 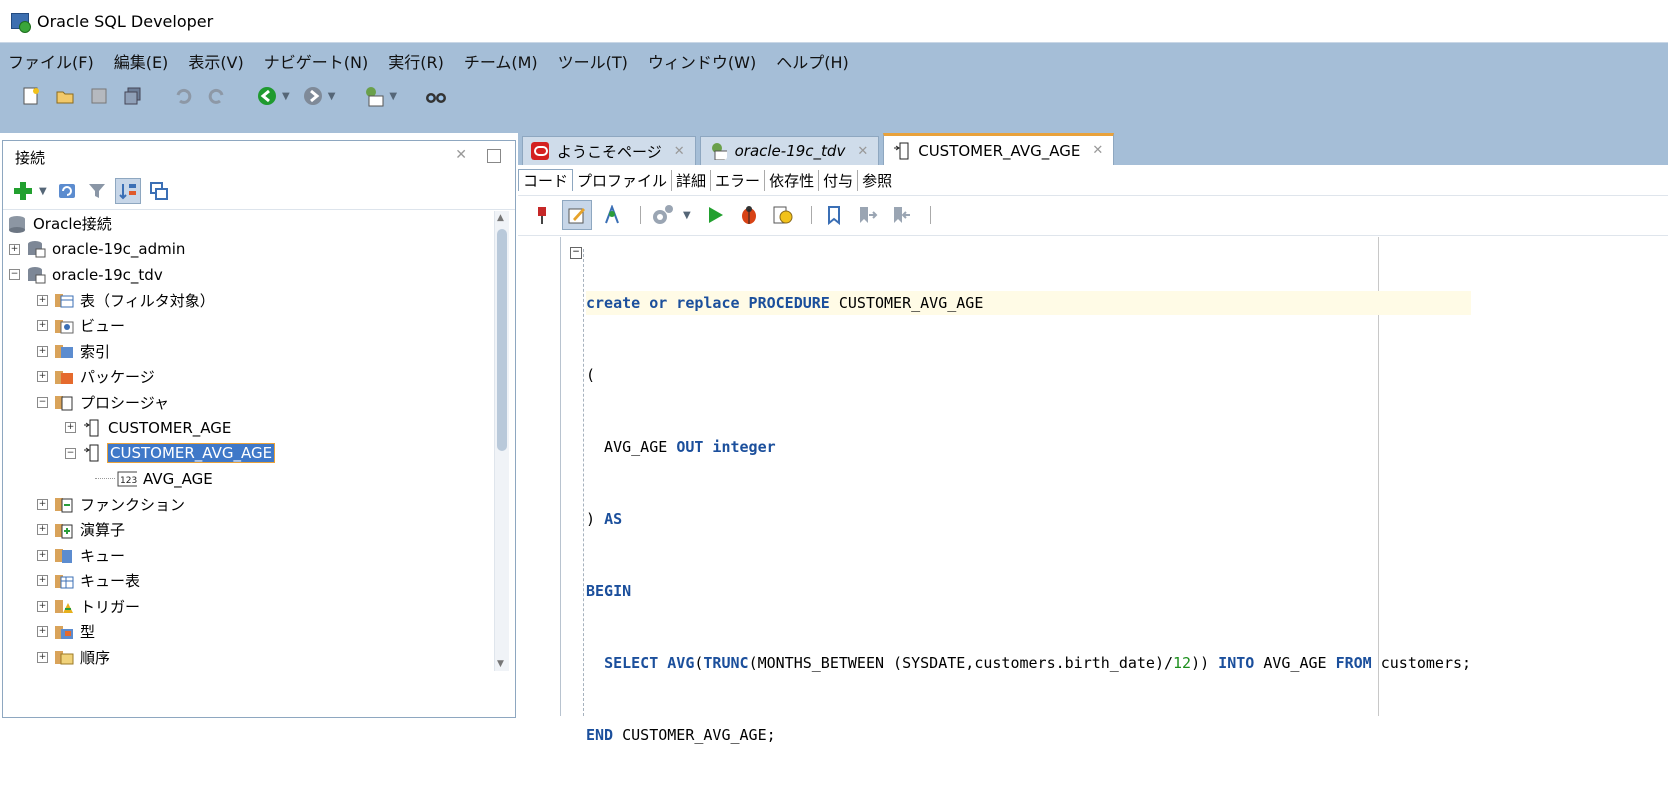 I want to click on run-button, so click(x=715, y=215).